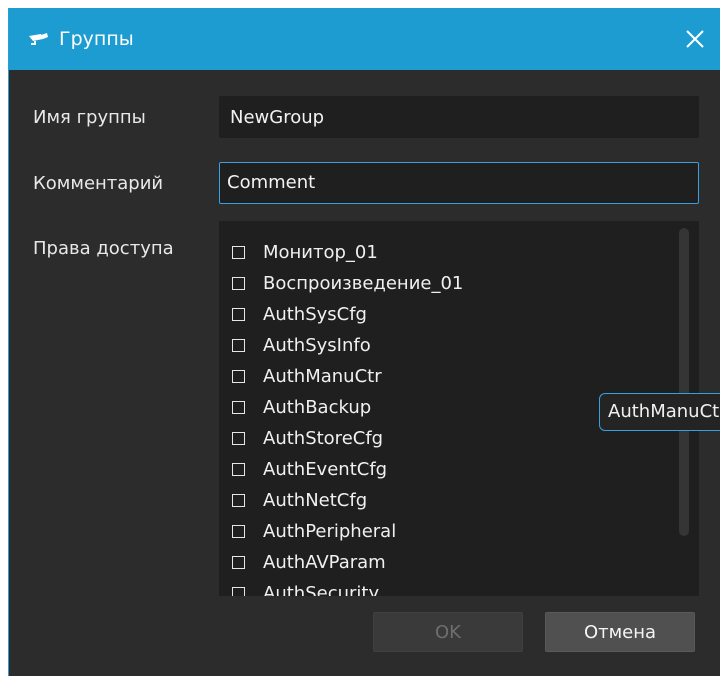 This screenshot has height=676, width=722. I want to click on permission-item: AuthNetCfg, so click(299, 500).